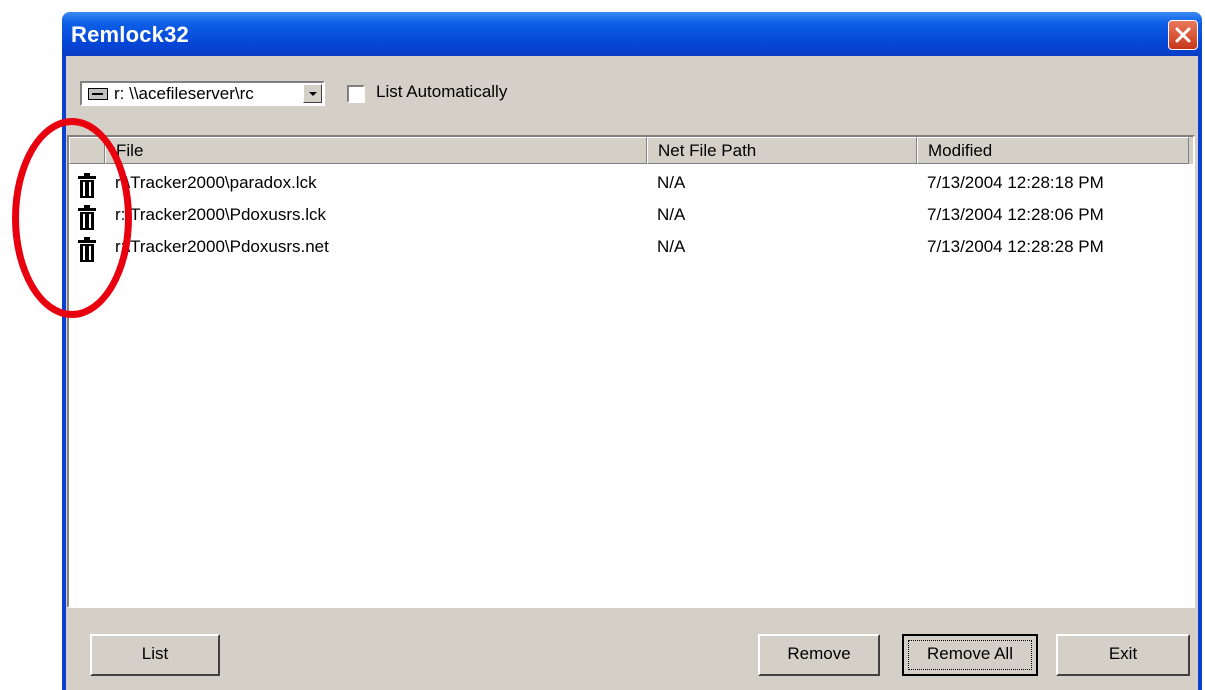  Describe the element at coordinates (1015, 182) in the screenshot. I see `modified-cell: 7/13/2004 12:28:18 PM` at that location.